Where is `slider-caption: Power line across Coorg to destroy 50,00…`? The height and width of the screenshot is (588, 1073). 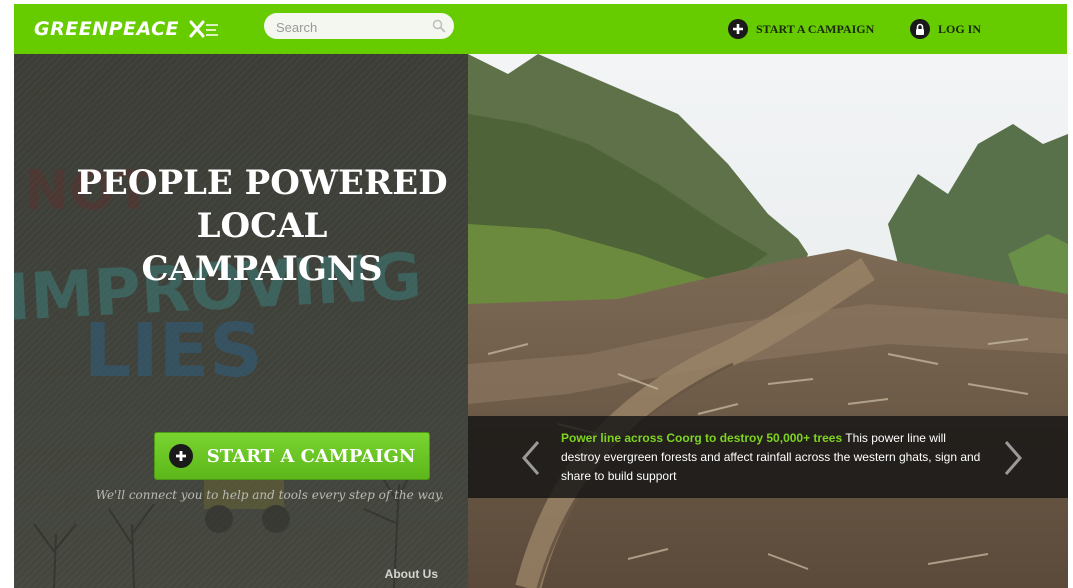
slider-caption: Power line across Coorg to destroy 50,00… is located at coordinates (768, 457).